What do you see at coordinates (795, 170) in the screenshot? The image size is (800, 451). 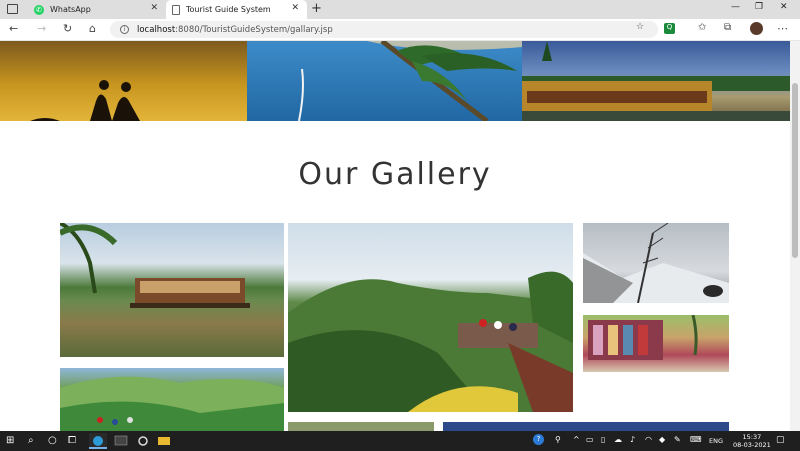 I see `scrollbar-thumb` at bounding box center [795, 170].